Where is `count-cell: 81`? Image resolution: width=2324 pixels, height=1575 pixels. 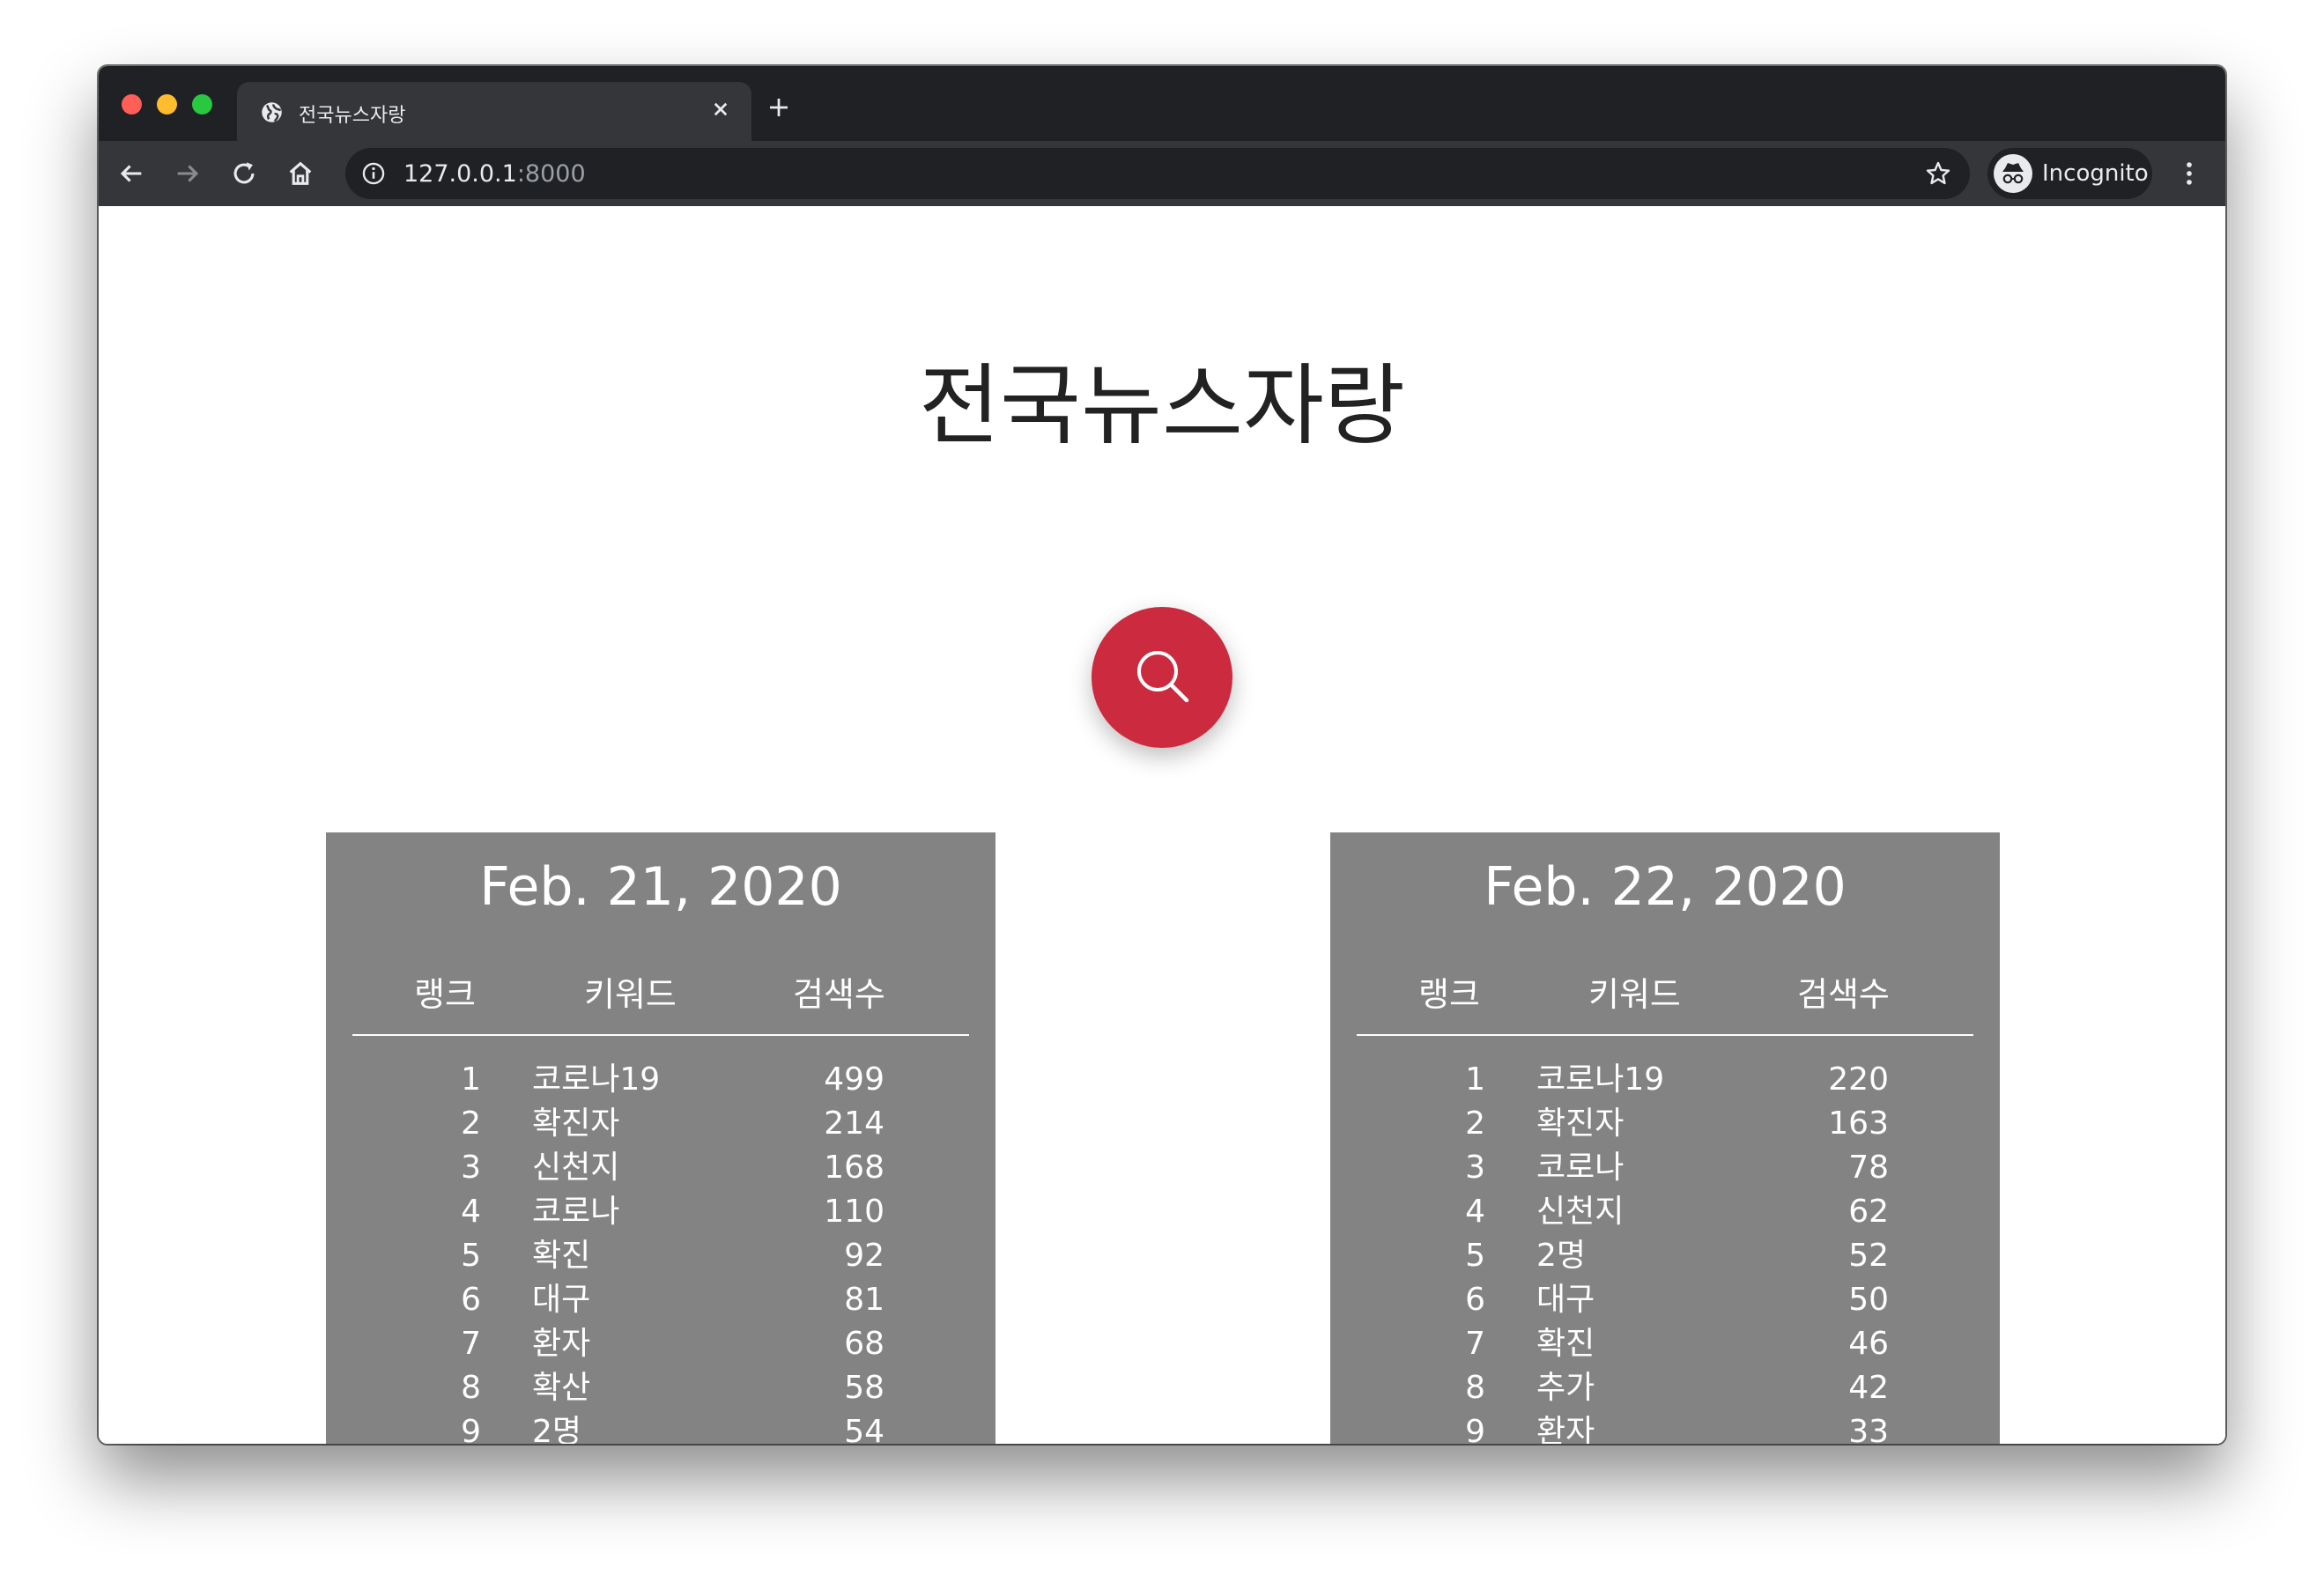
count-cell: 81 is located at coordinates (864, 1300).